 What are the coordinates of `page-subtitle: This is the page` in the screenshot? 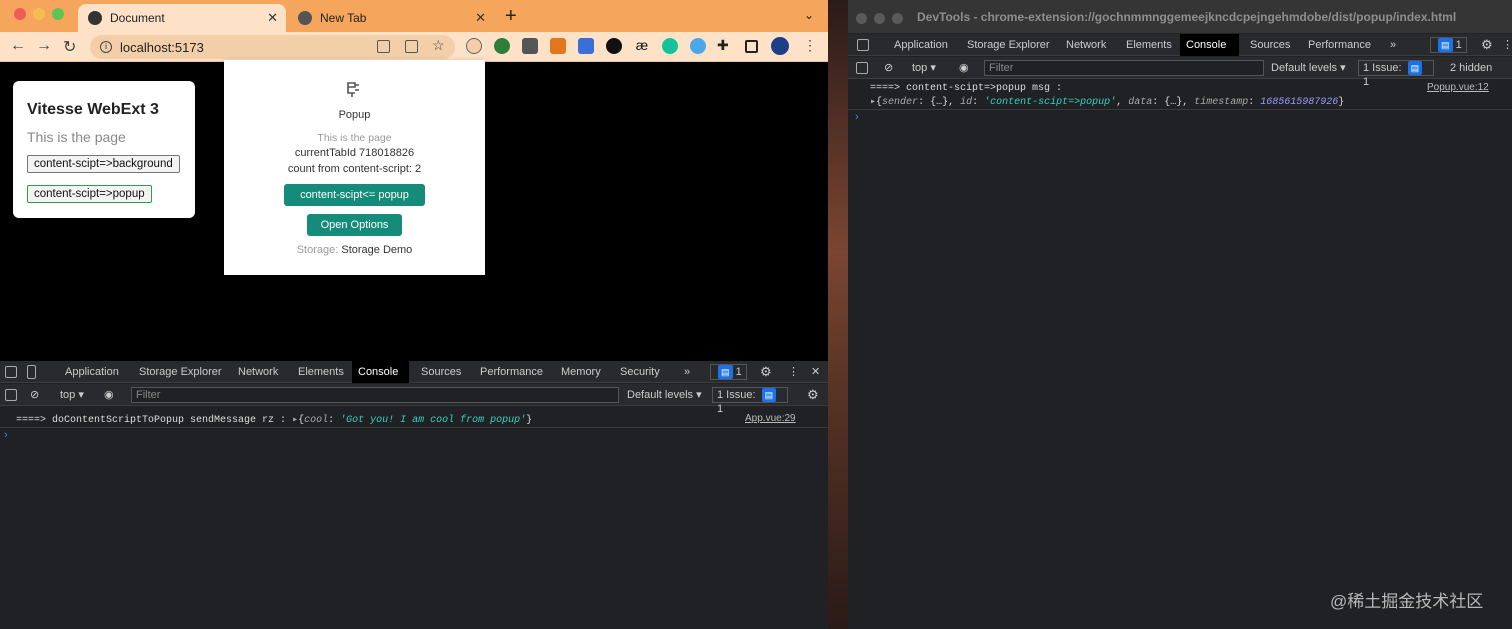 It's located at (76, 137).